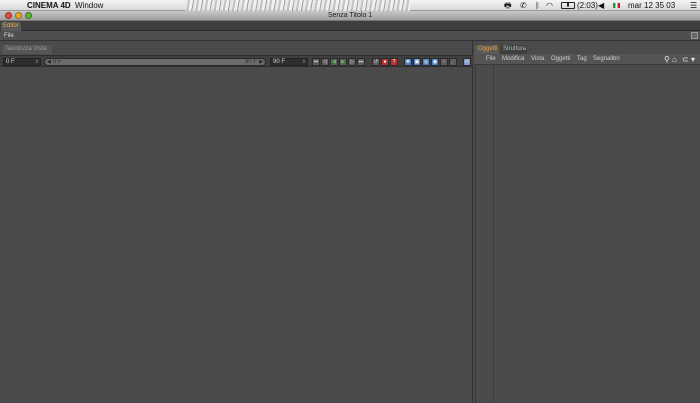  Describe the element at coordinates (297, 5) in the screenshot. I see `wallpaper-strip` at that location.